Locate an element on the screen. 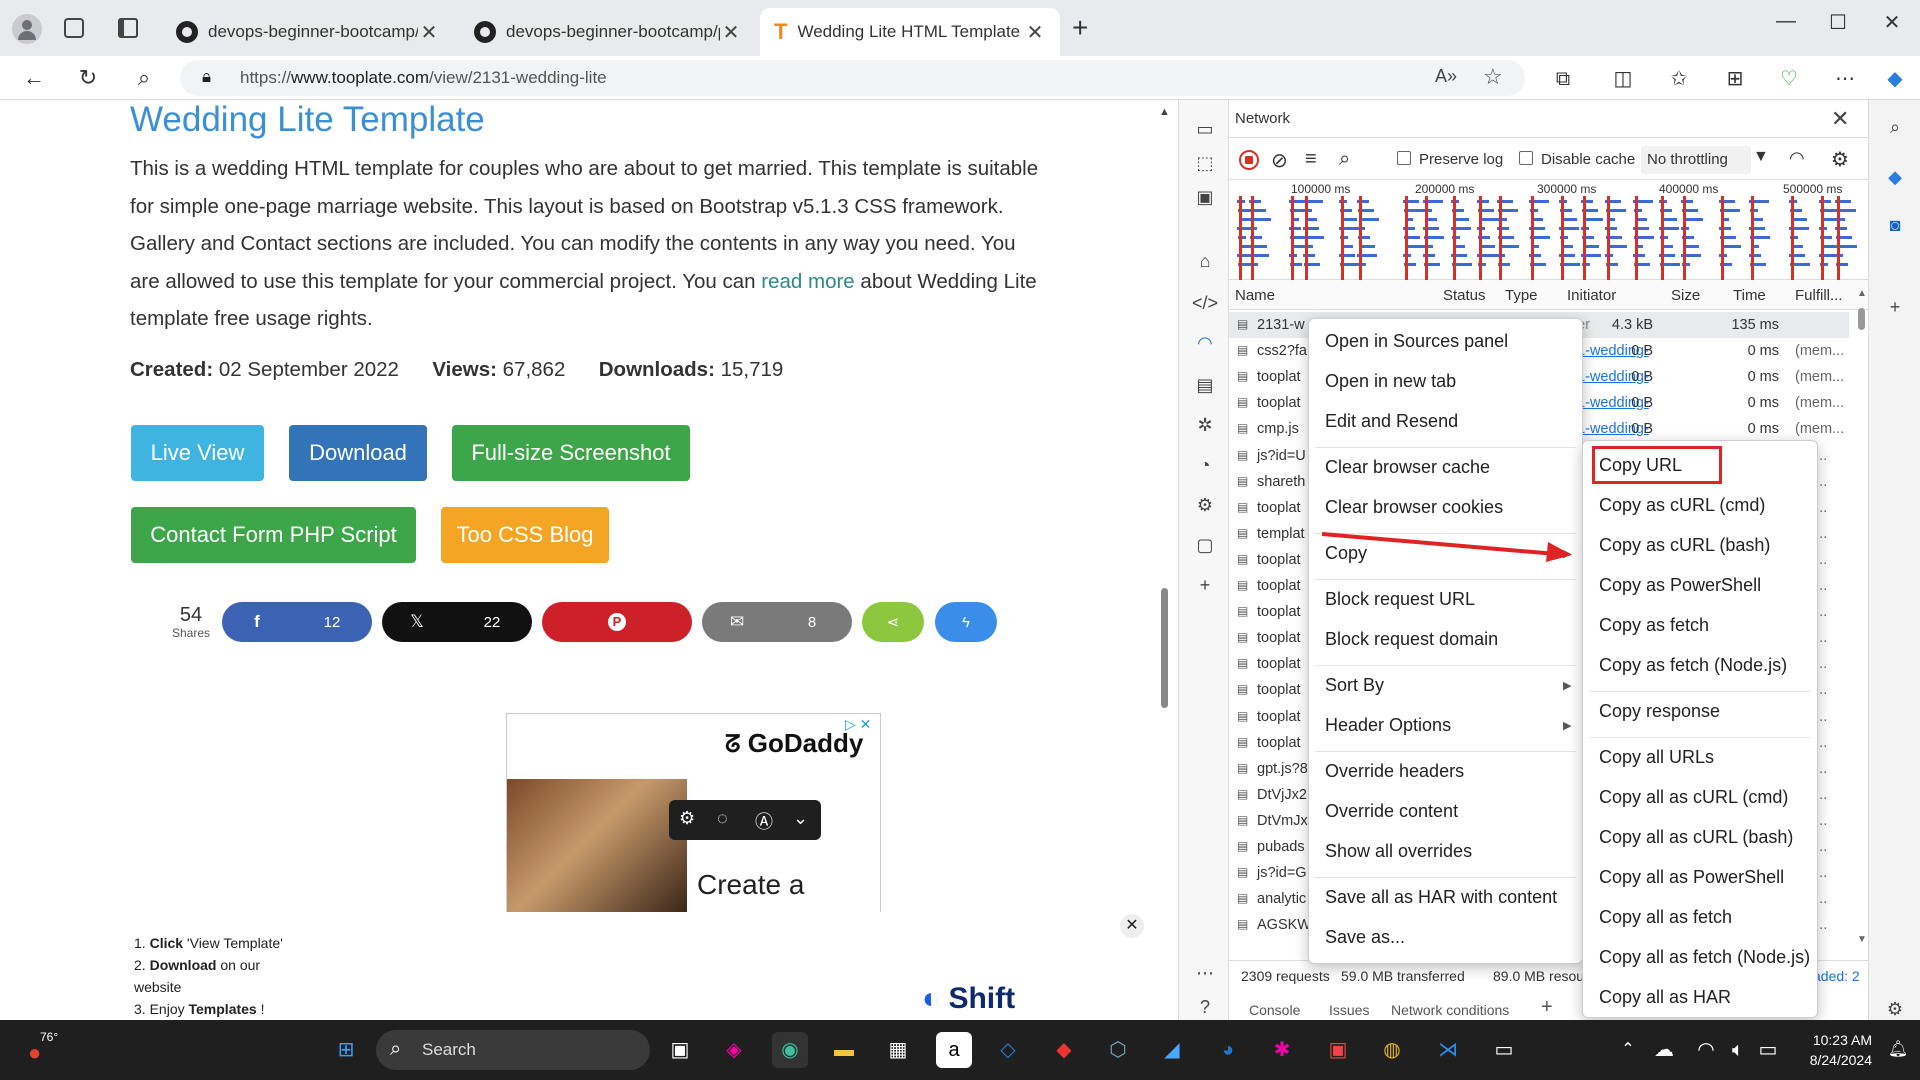 The image size is (1920, 1080). messenger-share-button: ϟ is located at coordinates (966, 622).